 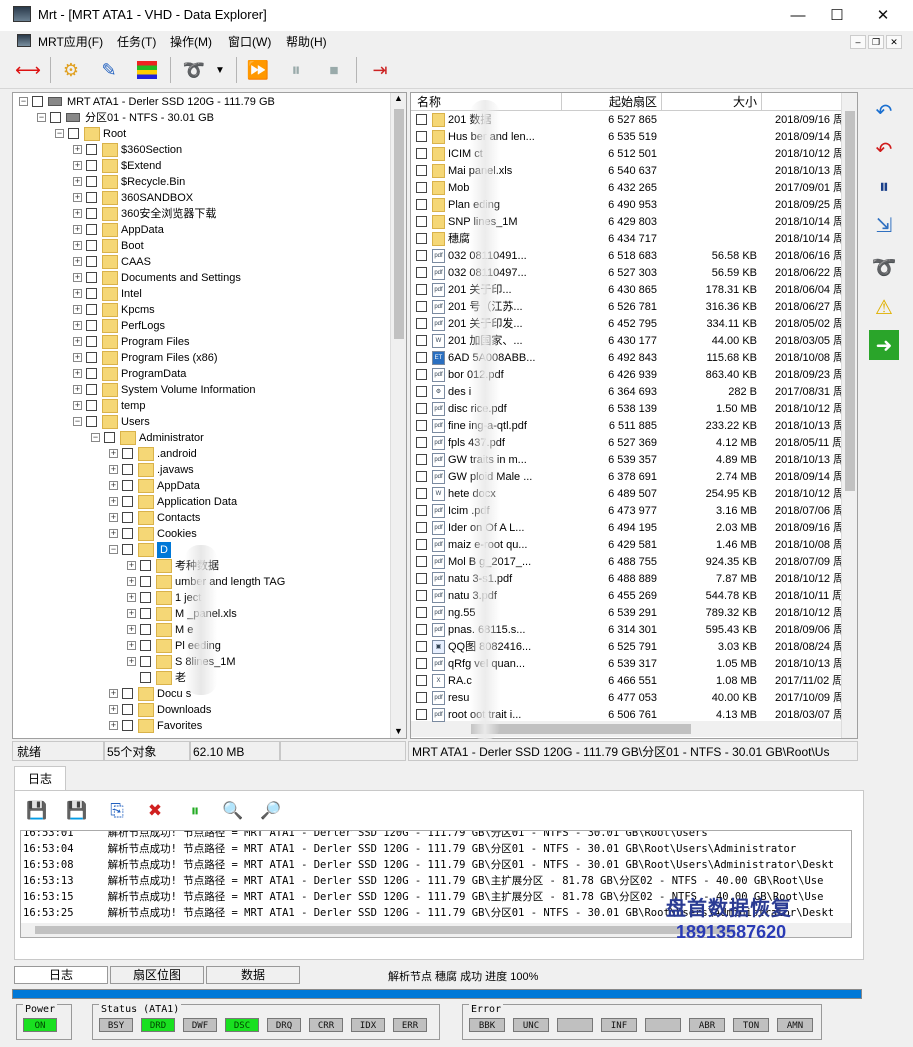 I want to click on tree-node: − Users, so click(x=200, y=422).